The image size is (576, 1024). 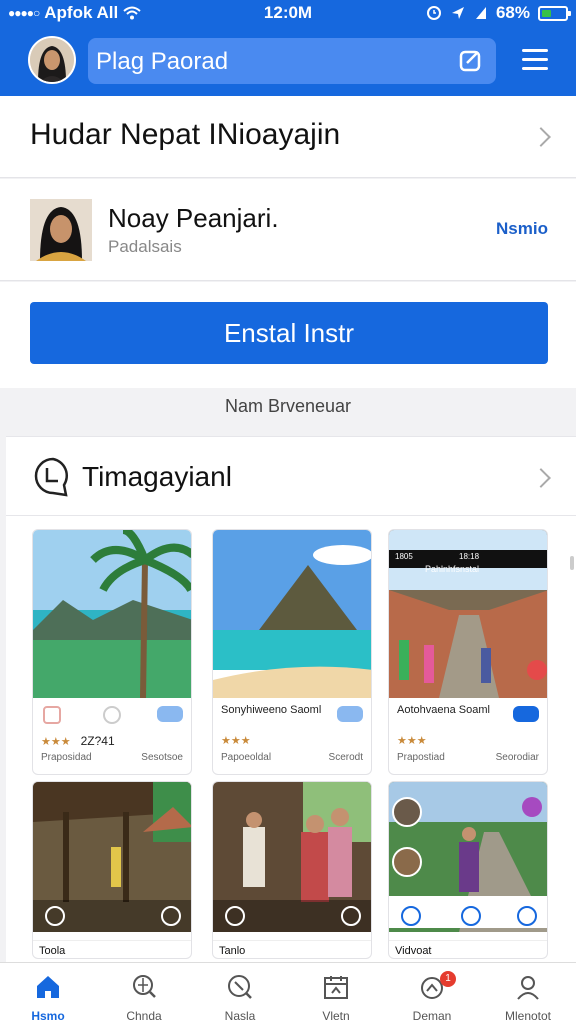 What do you see at coordinates (336, 1016) in the screenshot?
I see `tab-label: Vletn` at bounding box center [336, 1016].